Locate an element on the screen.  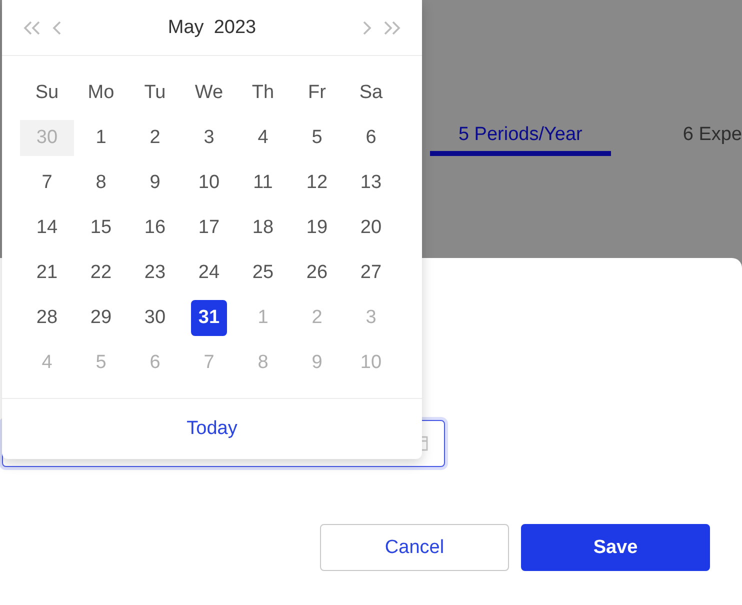
weekday-label: Sa is located at coordinates (371, 93).